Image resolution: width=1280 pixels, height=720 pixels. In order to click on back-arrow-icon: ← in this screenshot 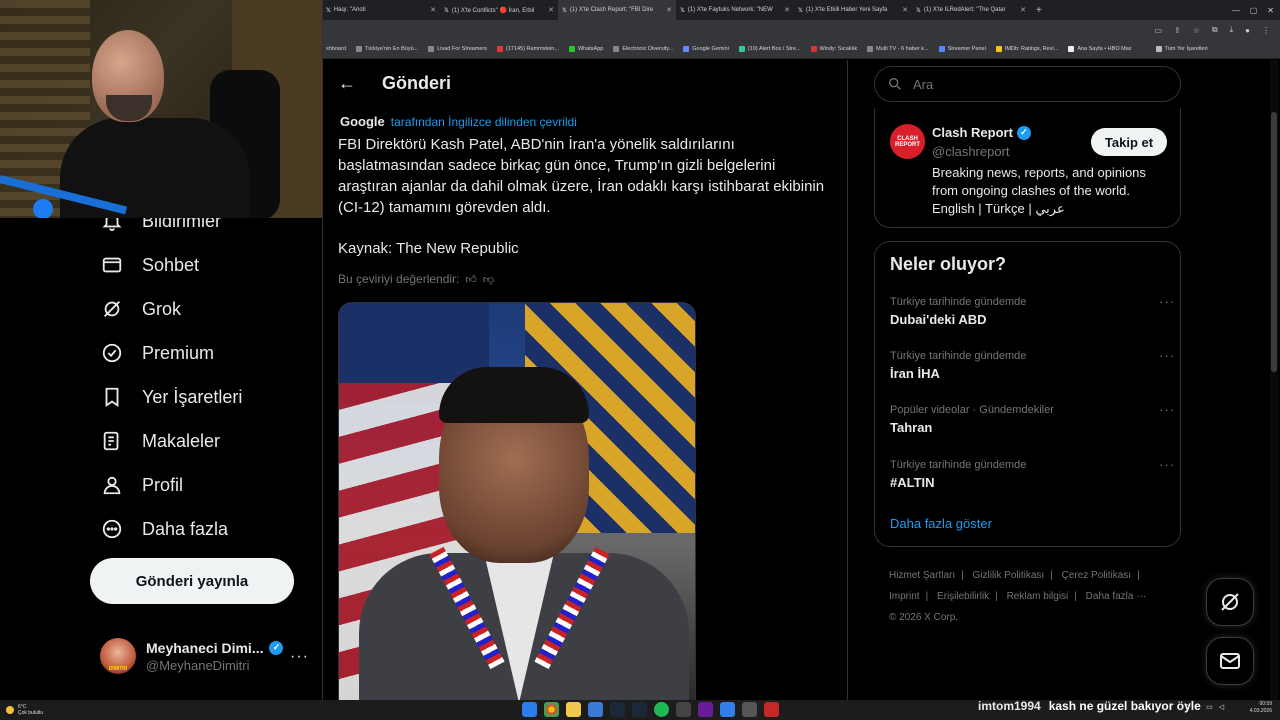, I will do `click(348, 83)`.